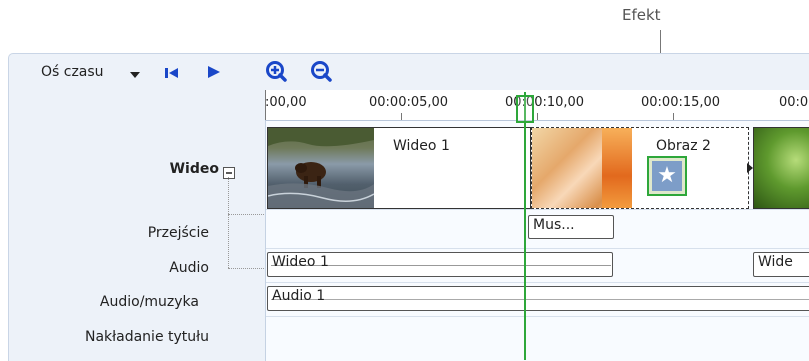 The height and width of the screenshot is (361, 809). Describe the element at coordinates (194, 169) in the screenshot. I see `track-label-video: Wideo` at that location.